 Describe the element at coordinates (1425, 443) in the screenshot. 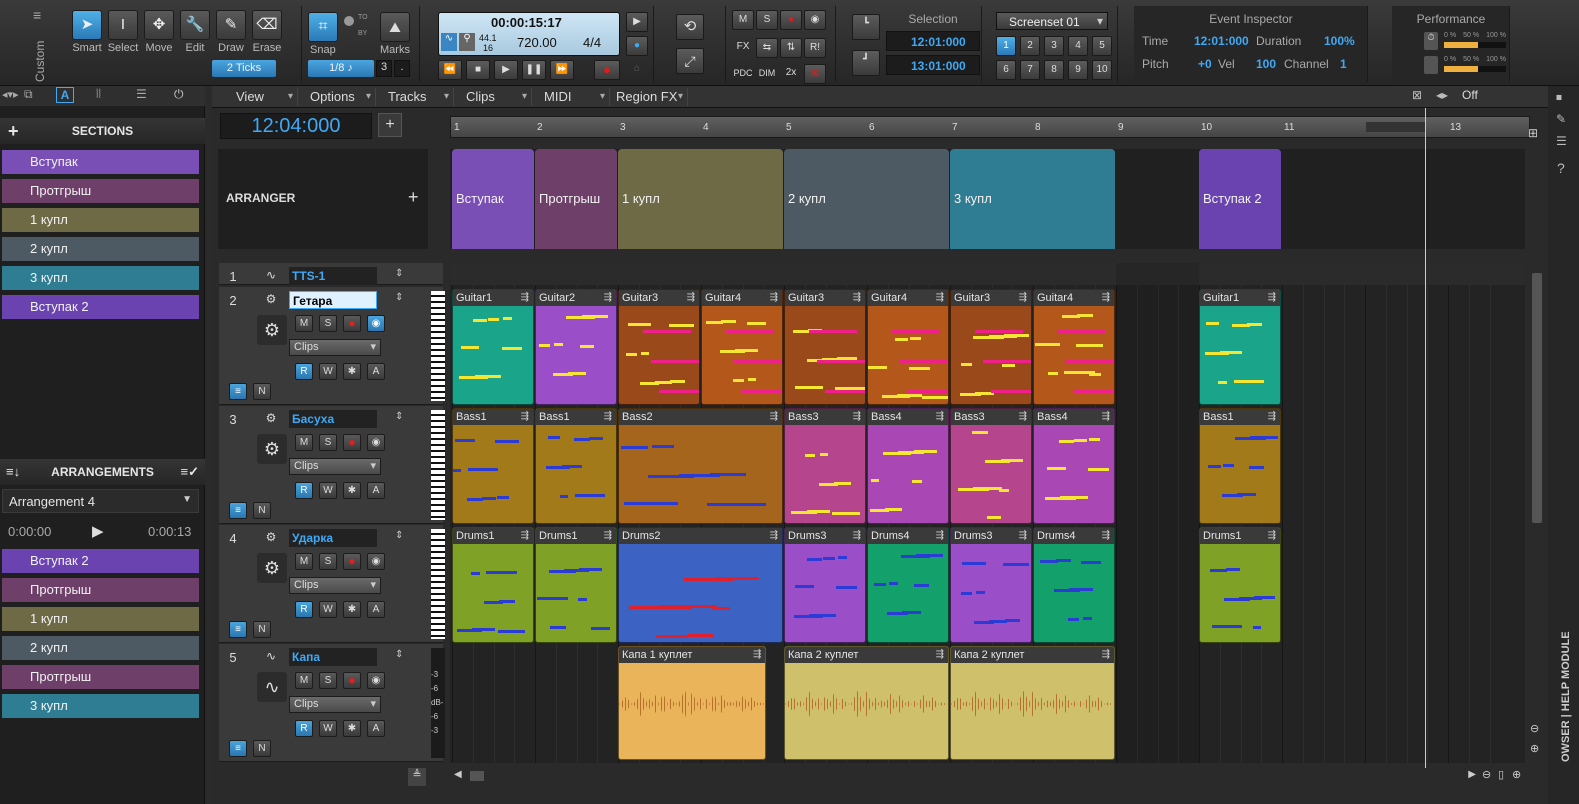

I see `now-time-cursor` at that location.